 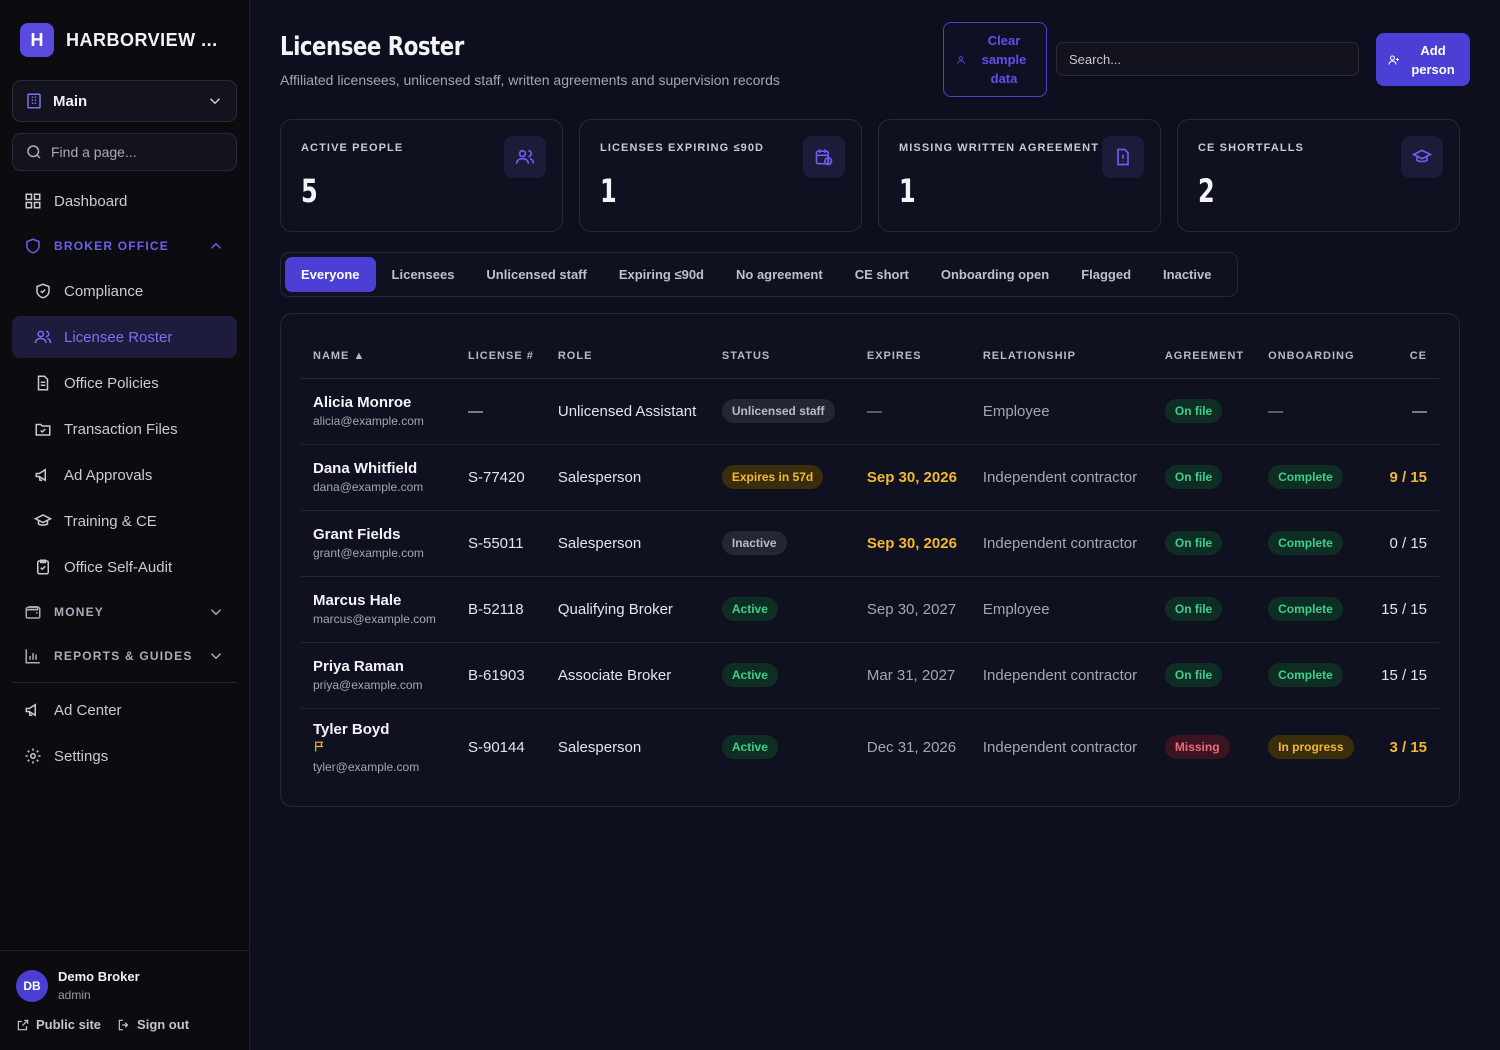 What do you see at coordinates (216, 656) in the screenshot?
I see `chevron-down-icon` at bounding box center [216, 656].